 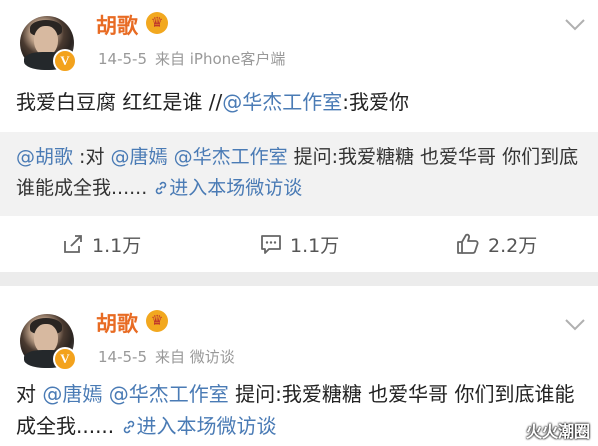 I want to click on post-meta: 14-5-5 来自 微访谈, so click(x=166, y=356).